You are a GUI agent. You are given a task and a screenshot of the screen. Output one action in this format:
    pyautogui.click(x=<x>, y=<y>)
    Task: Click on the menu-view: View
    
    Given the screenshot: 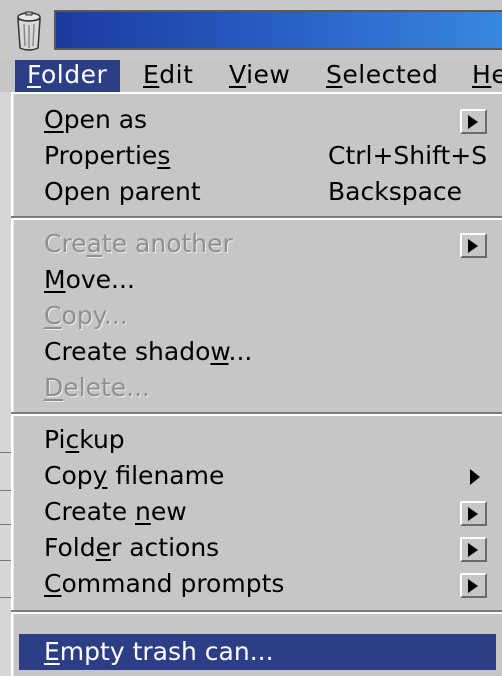 What is the action you would take?
    pyautogui.click(x=259, y=76)
    